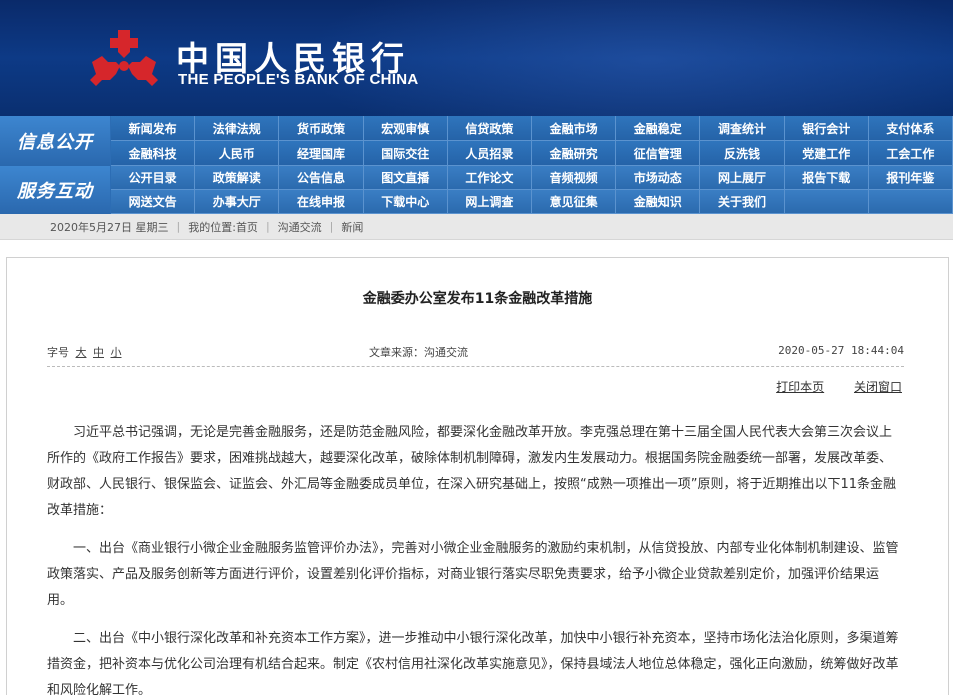 Image resolution: width=953 pixels, height=695 pixels. I want to click on current-date: 2020年5月27日, so click(91, 227).